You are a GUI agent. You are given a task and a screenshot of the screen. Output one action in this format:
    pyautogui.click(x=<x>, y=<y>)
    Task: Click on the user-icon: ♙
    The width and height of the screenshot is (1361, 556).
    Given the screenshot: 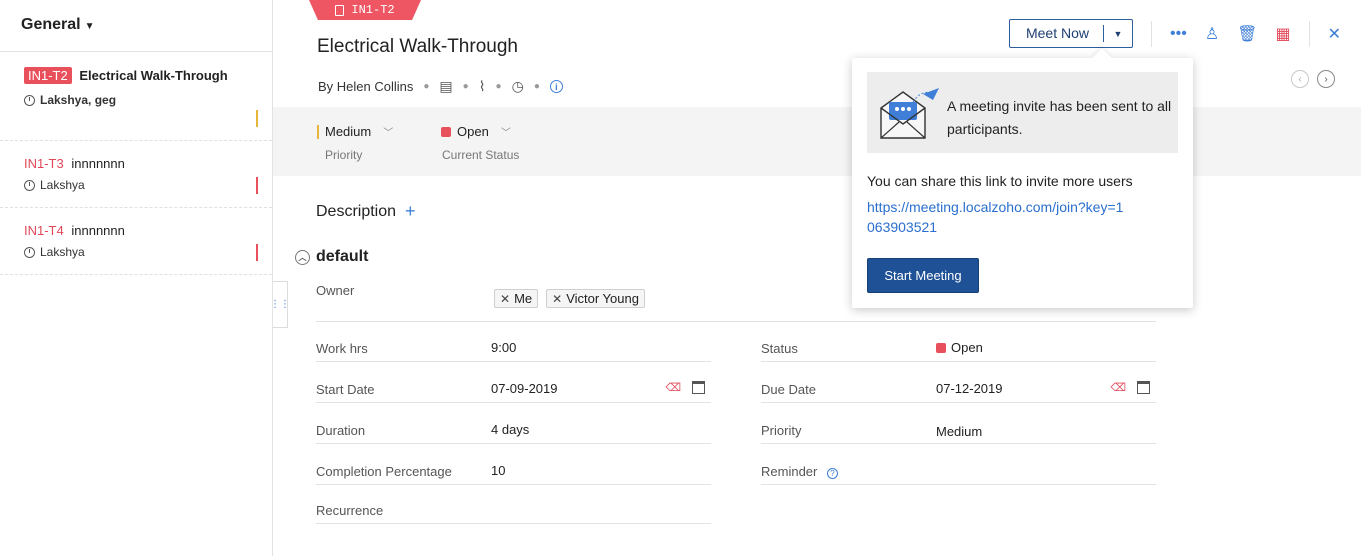 What is the action you would take?
    pyautogui.click(x=1212, y=34)
    